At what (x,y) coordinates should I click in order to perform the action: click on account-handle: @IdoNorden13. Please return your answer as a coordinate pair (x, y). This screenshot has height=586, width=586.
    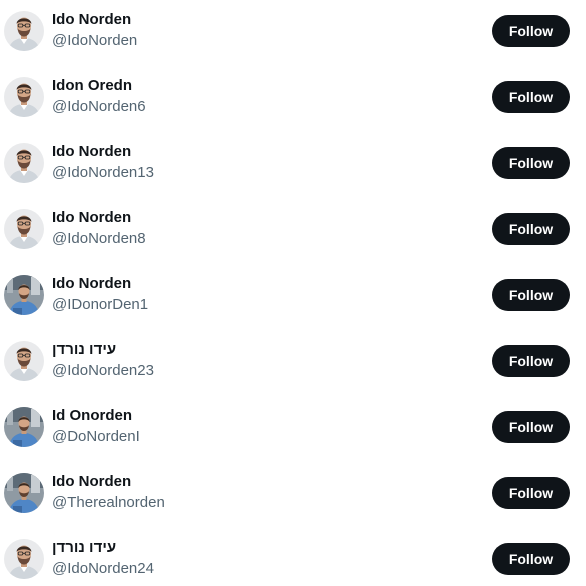
    Looking at the image, I should click on (103, 172).